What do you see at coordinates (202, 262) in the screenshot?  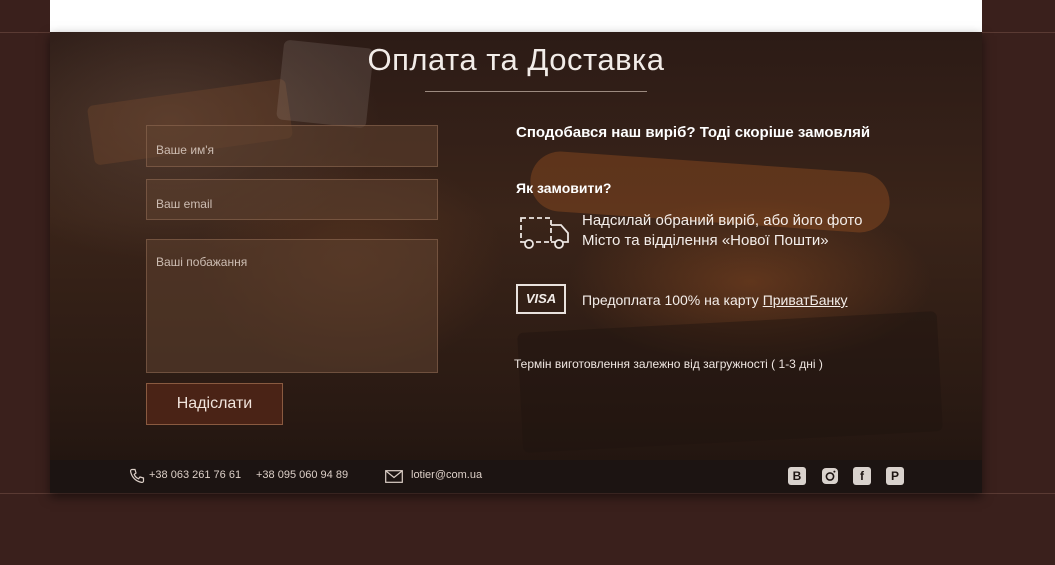 I see `wishes-placeholder: Ваші побажання` at bounding box center [202, 262].